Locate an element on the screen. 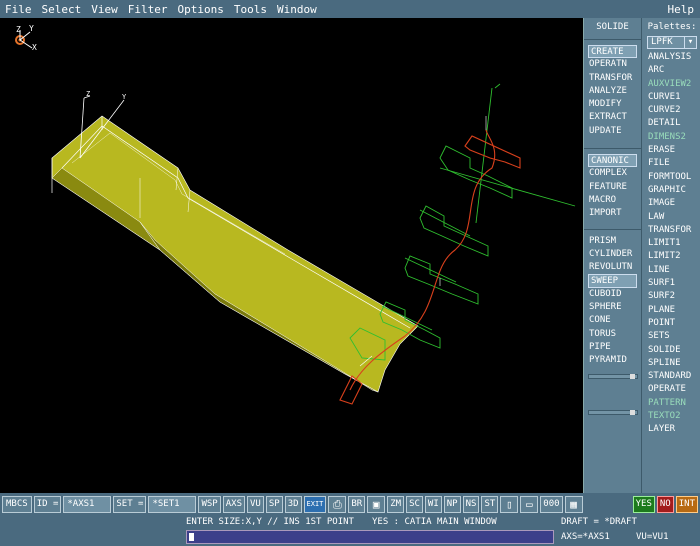  palette-item: SURF1 is located at coordinates (671, 283).